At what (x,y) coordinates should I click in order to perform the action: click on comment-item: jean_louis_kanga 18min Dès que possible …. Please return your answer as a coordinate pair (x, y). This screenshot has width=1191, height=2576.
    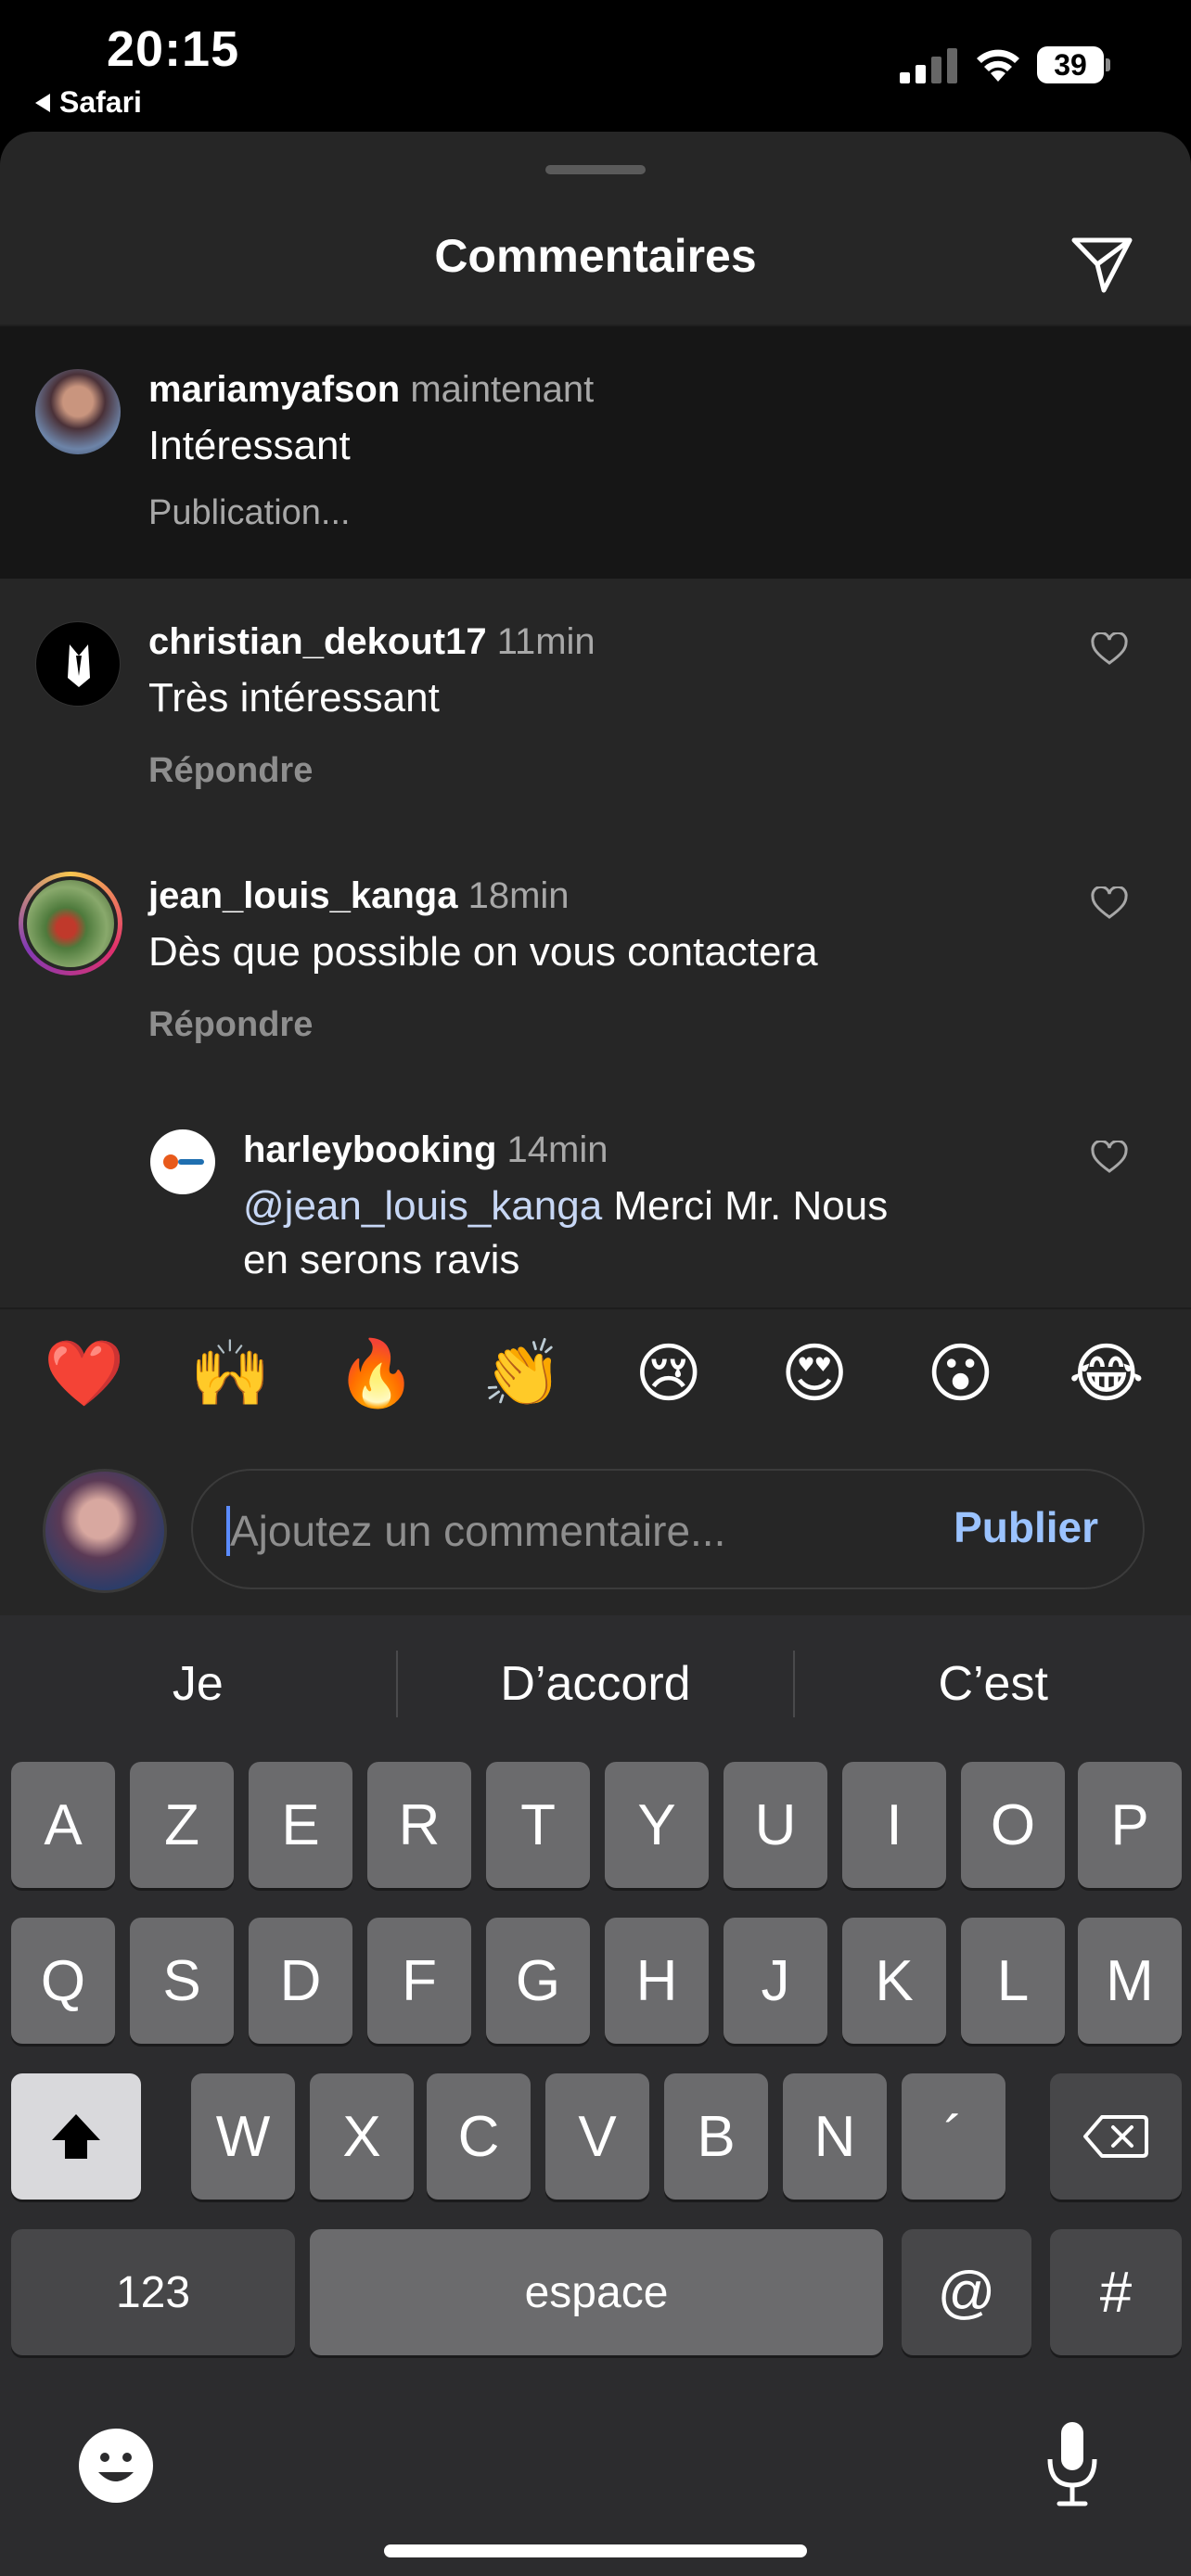
    Looking at the image, I should click on (595, 960).